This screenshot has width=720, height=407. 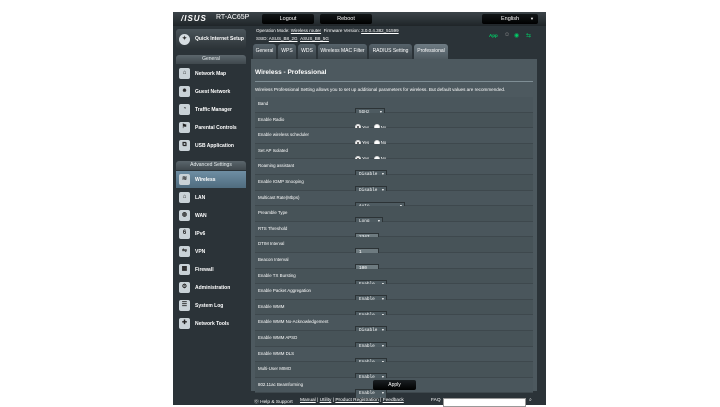 I want to click on product-registration-link: Product Registration, so click(x=356, y=400).